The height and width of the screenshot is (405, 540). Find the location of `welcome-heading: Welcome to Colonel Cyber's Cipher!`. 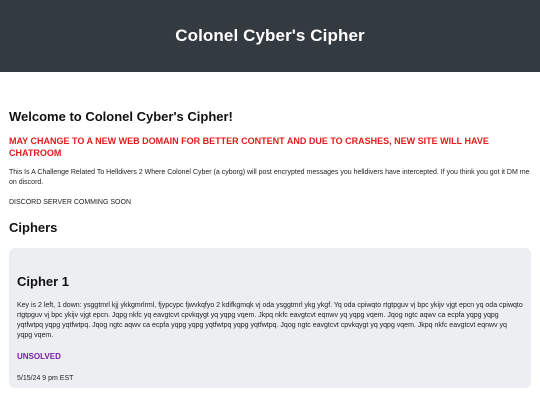

welcome-heading: Welcome to Colonel Cyber's Cipher! is located at coordinates (121, 116).